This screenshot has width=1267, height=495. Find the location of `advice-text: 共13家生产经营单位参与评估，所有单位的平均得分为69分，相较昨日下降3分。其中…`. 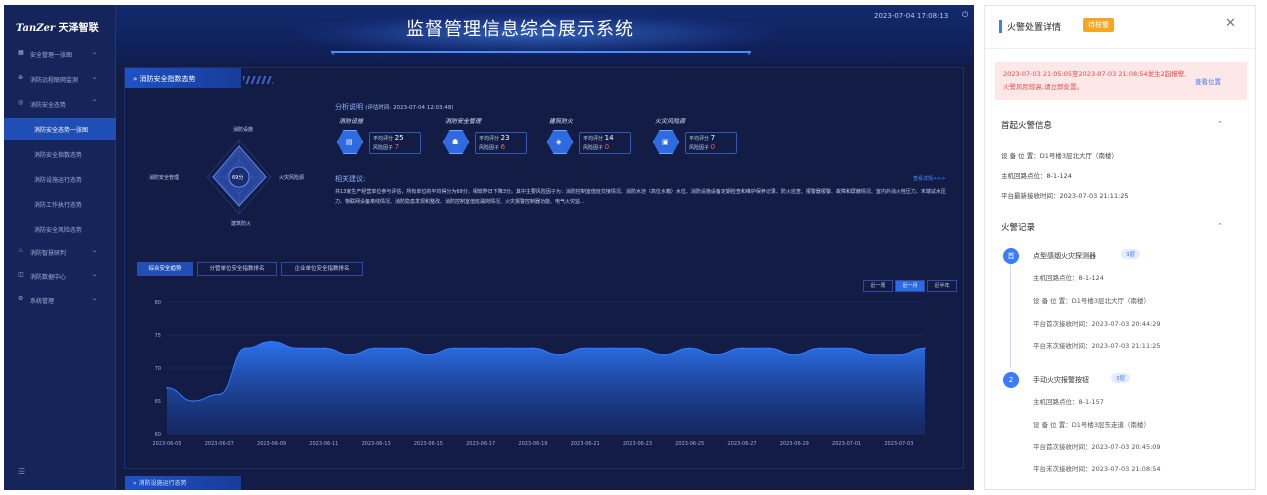

advice-text: 共13家生产经营单位参与评估，所有单位的平均得分为69分，相较昨日下降3分。其中… is located at coordinates (640, 197).